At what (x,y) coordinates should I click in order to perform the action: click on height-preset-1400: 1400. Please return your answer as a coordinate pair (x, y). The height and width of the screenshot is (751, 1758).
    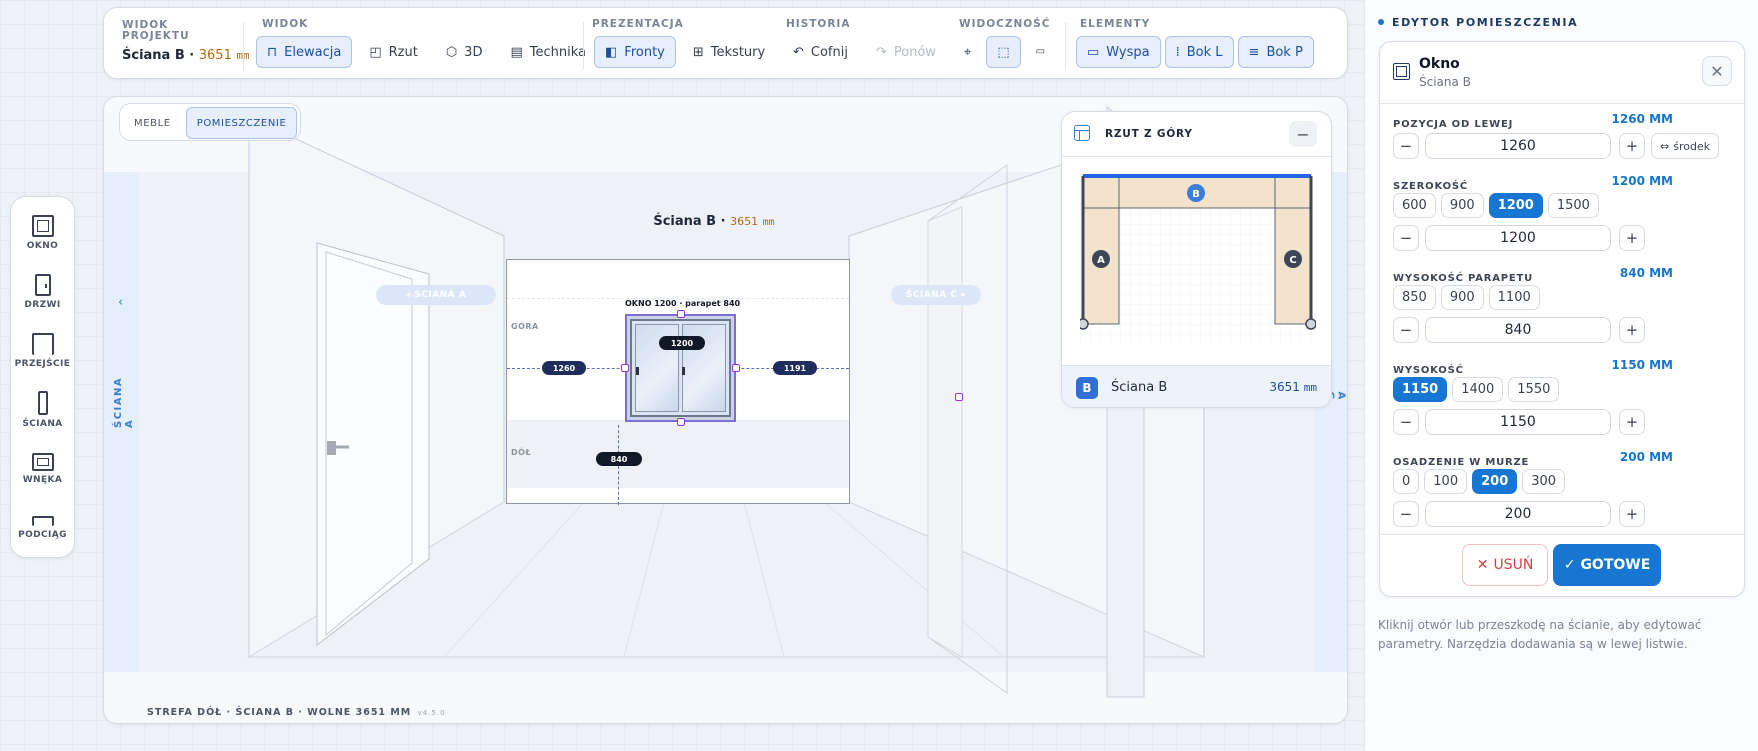
    Looking at the image, I should click on (1478, 389).